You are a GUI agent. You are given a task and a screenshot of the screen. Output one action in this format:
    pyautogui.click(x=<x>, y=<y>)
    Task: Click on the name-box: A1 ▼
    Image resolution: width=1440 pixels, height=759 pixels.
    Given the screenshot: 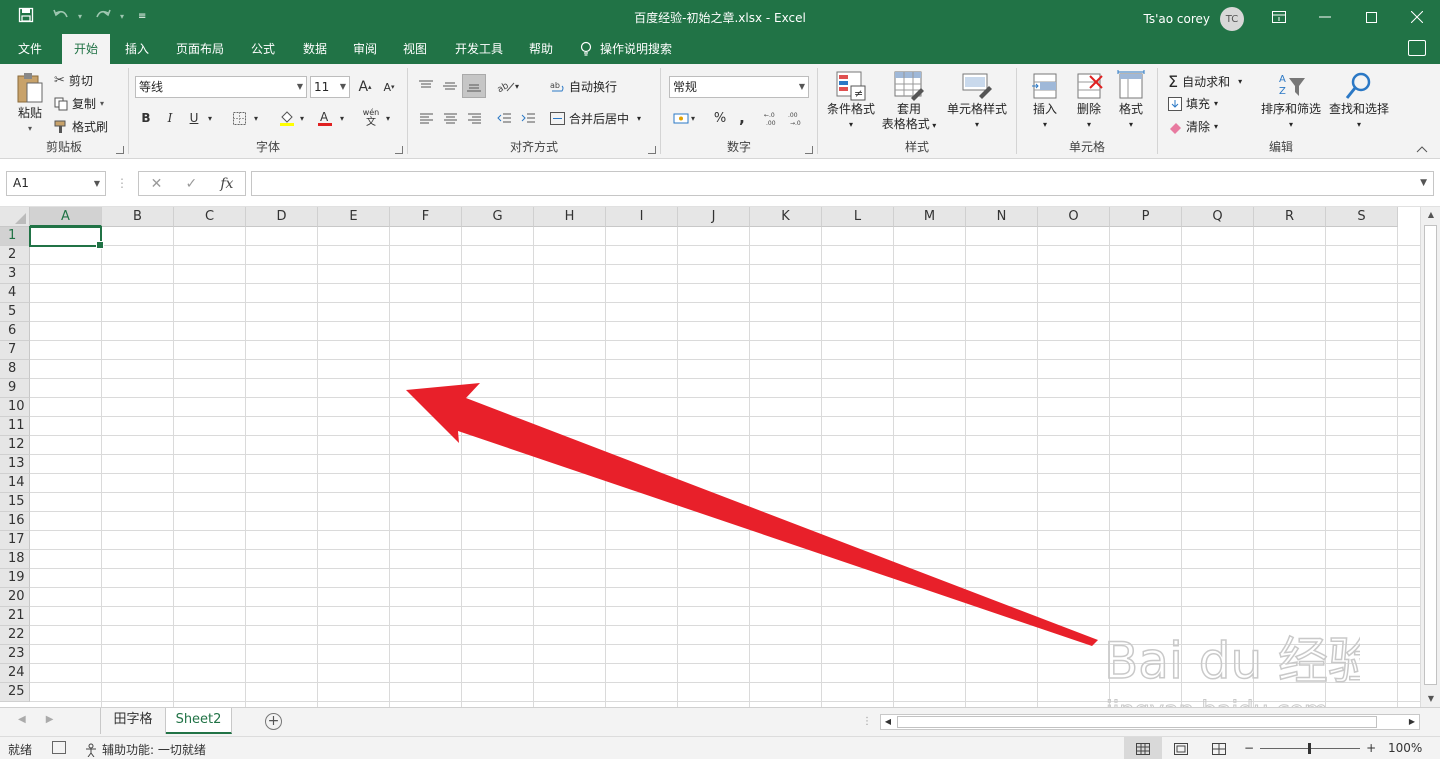 What is the action you would take?
    pyautogui.click(x=56, y=183)
    